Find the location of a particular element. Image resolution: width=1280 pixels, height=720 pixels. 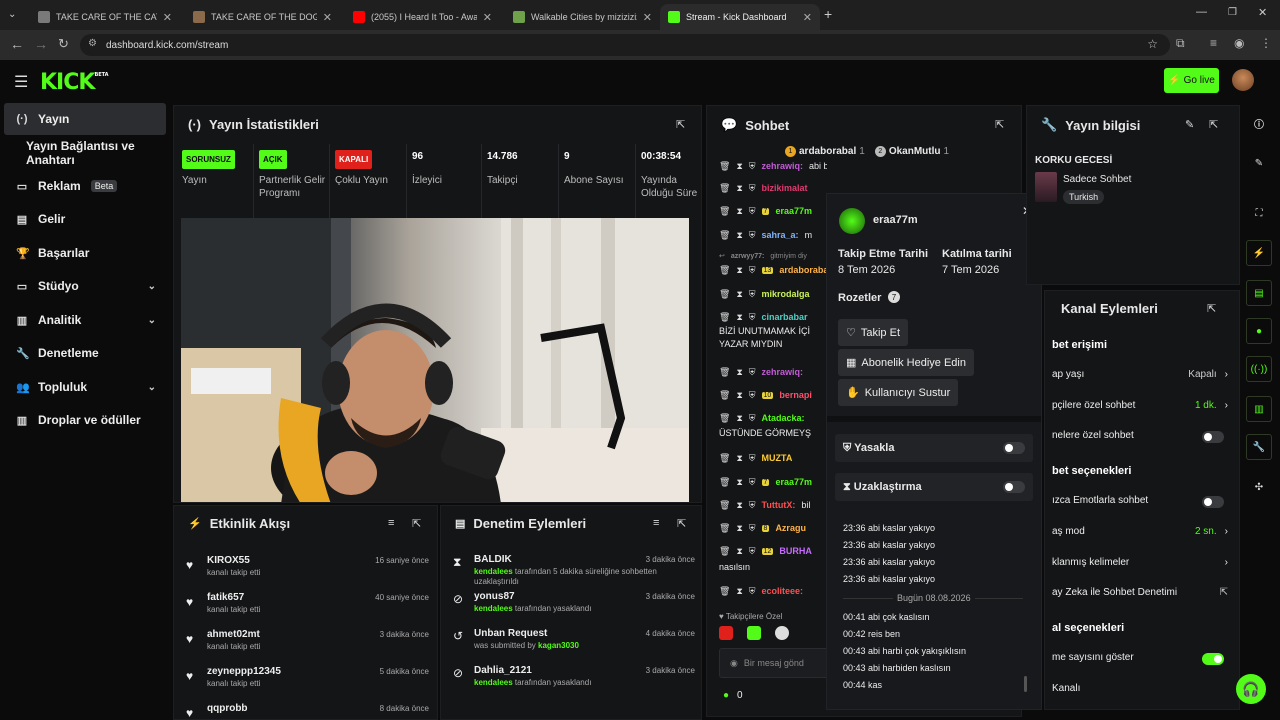

chat-username: MUZTA is located at coordinates (777, 458).